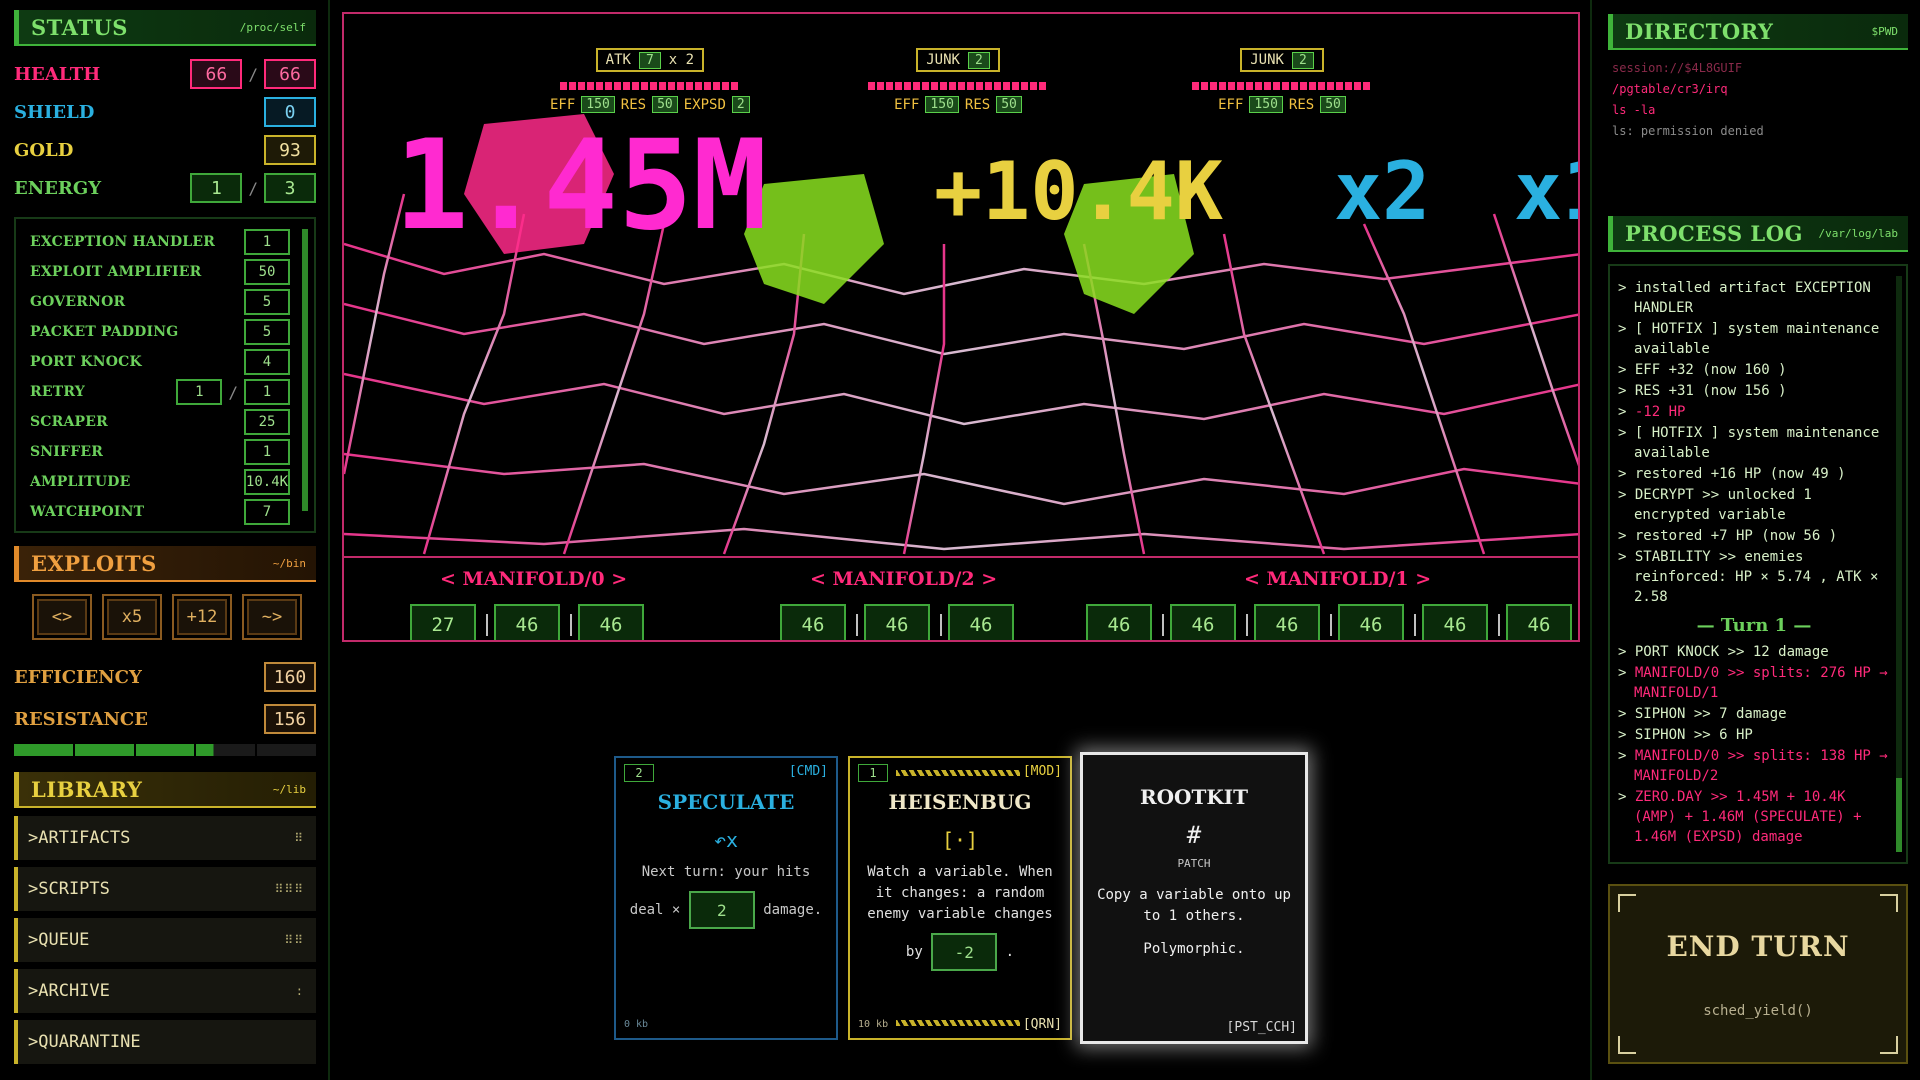 This screenshot has height=1080, width=1920. What do you see at coordinates (165, 482) in the screenshot?
I see `variable-row: AMPLITUDE 10.4K` at bounding box center [165, 482].